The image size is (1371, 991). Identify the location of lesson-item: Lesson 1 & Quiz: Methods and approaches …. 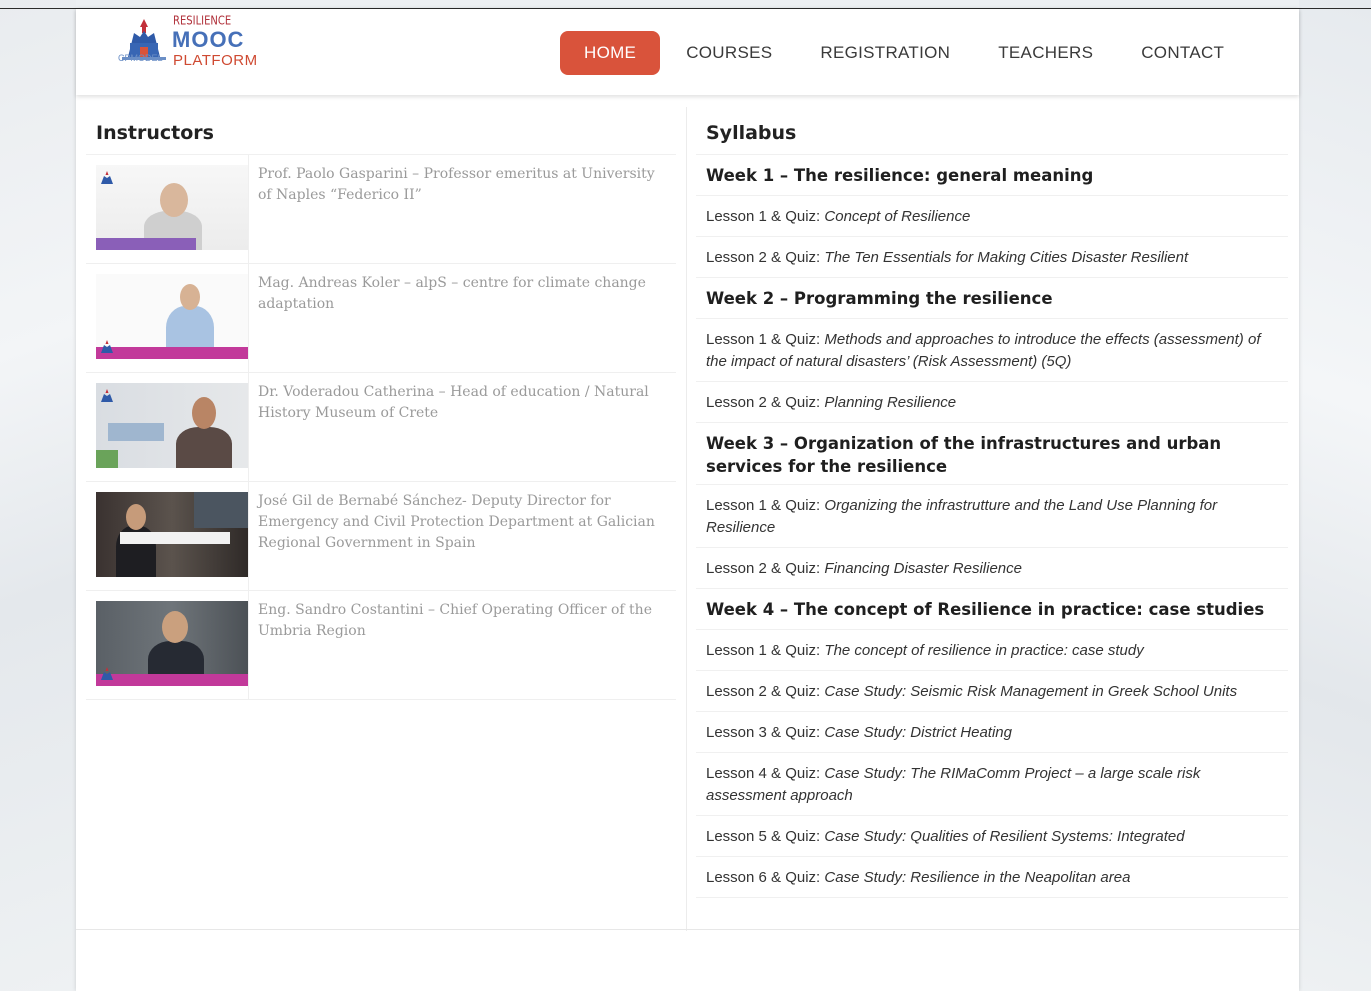
(992, 350).